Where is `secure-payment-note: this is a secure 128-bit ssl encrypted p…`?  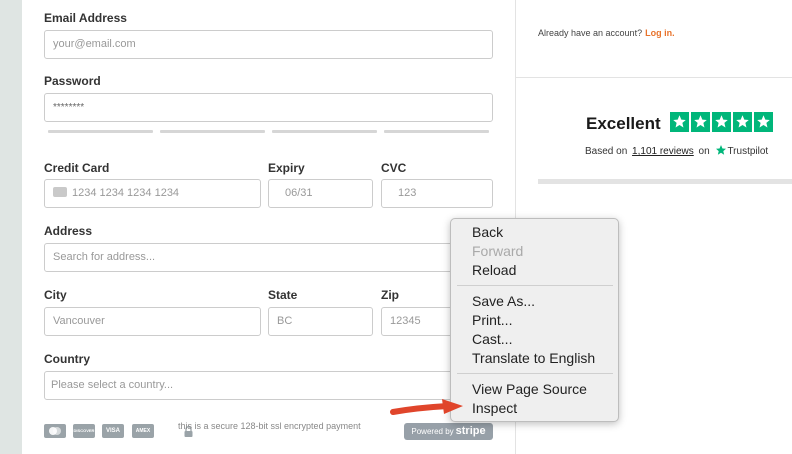
secure-payment-note: this is a secure 128-bit ssl encrypted p… is located at coordinates (269, 426).